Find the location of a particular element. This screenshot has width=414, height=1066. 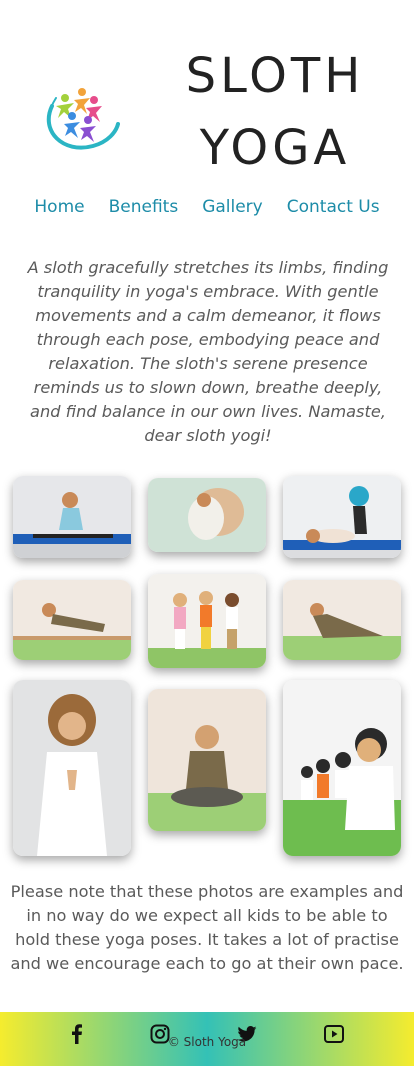

photo-kids-row-meditating is located at coordinates (342, 768).